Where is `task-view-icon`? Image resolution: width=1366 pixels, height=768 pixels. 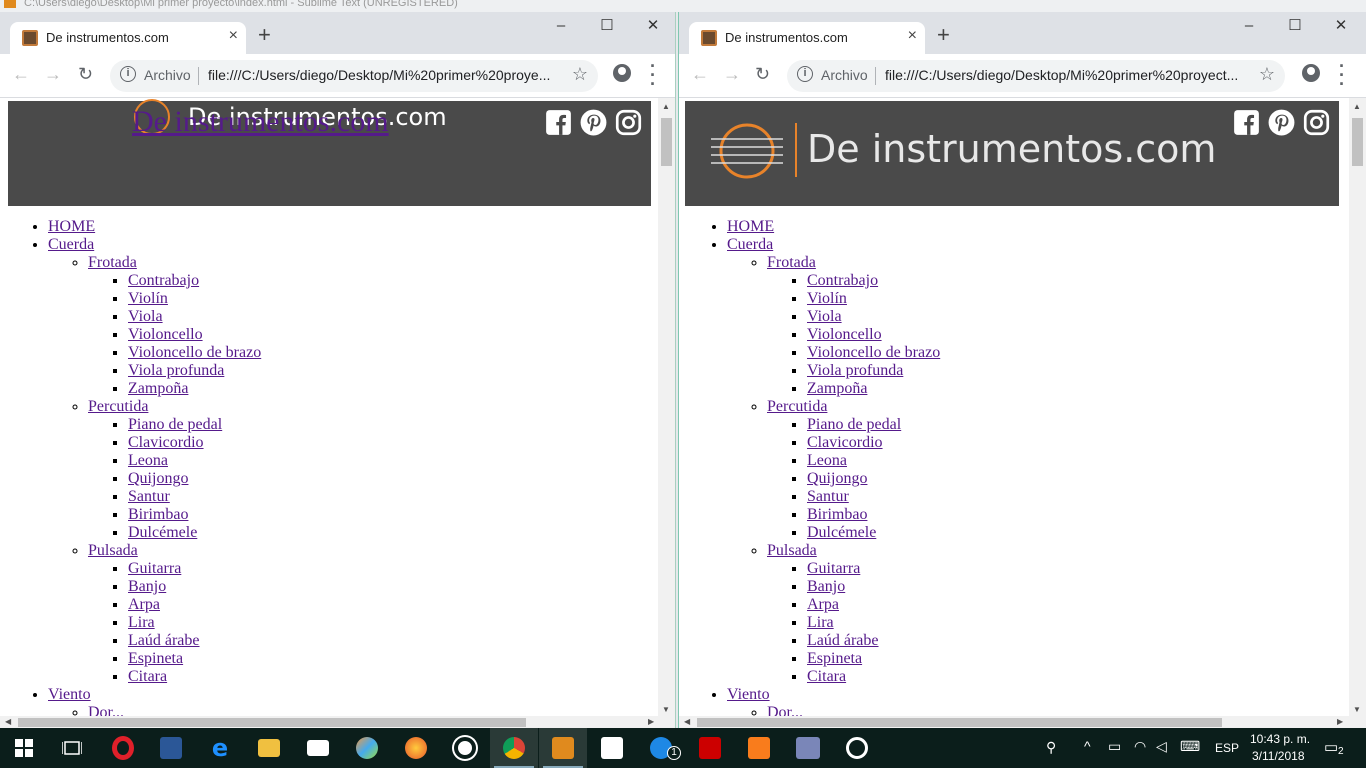
task-view-icon is located at coordinates (72, 748).